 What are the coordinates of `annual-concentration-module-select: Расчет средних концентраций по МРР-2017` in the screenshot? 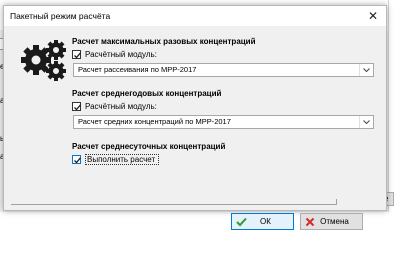 It's located at (223, 122).